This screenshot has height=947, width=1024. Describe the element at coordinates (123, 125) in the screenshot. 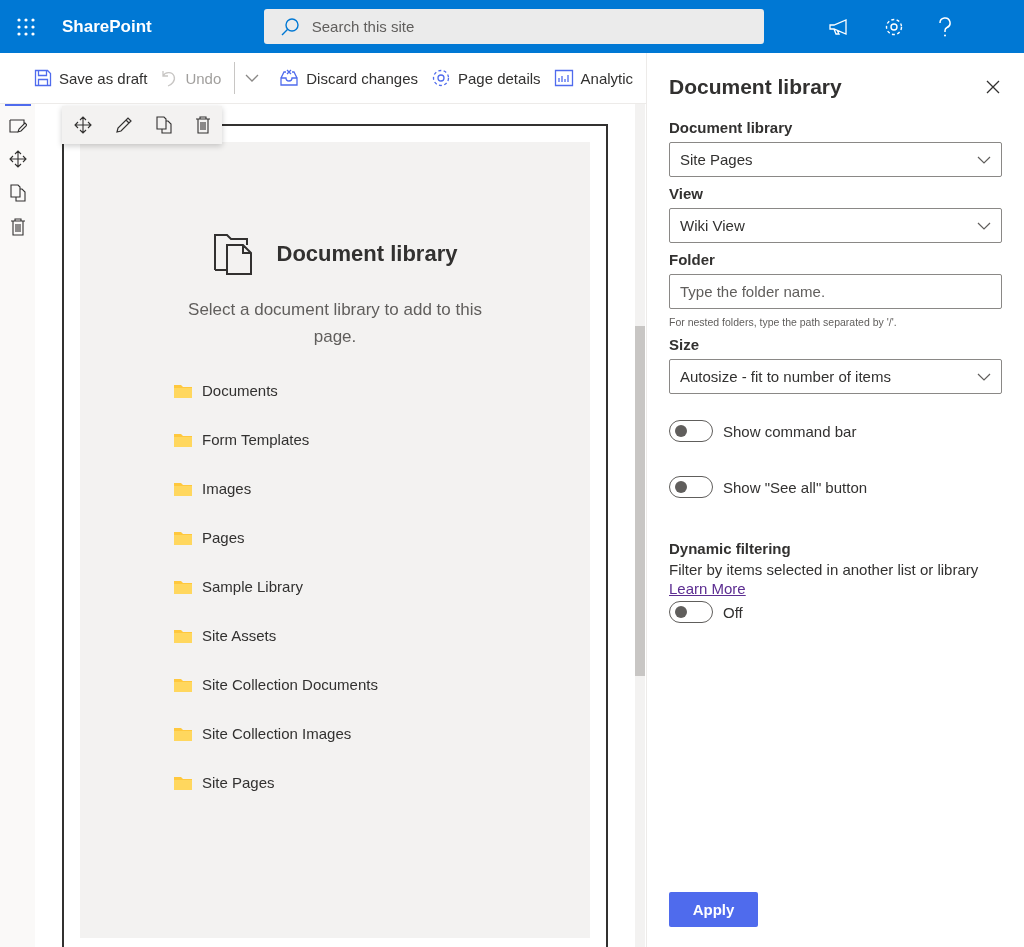

I see `pencil-icon` at that location.